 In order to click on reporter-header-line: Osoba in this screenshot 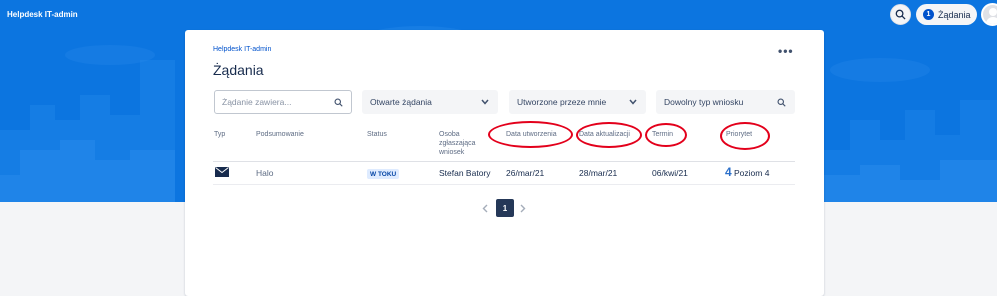, I will do `click(449, 134)`.